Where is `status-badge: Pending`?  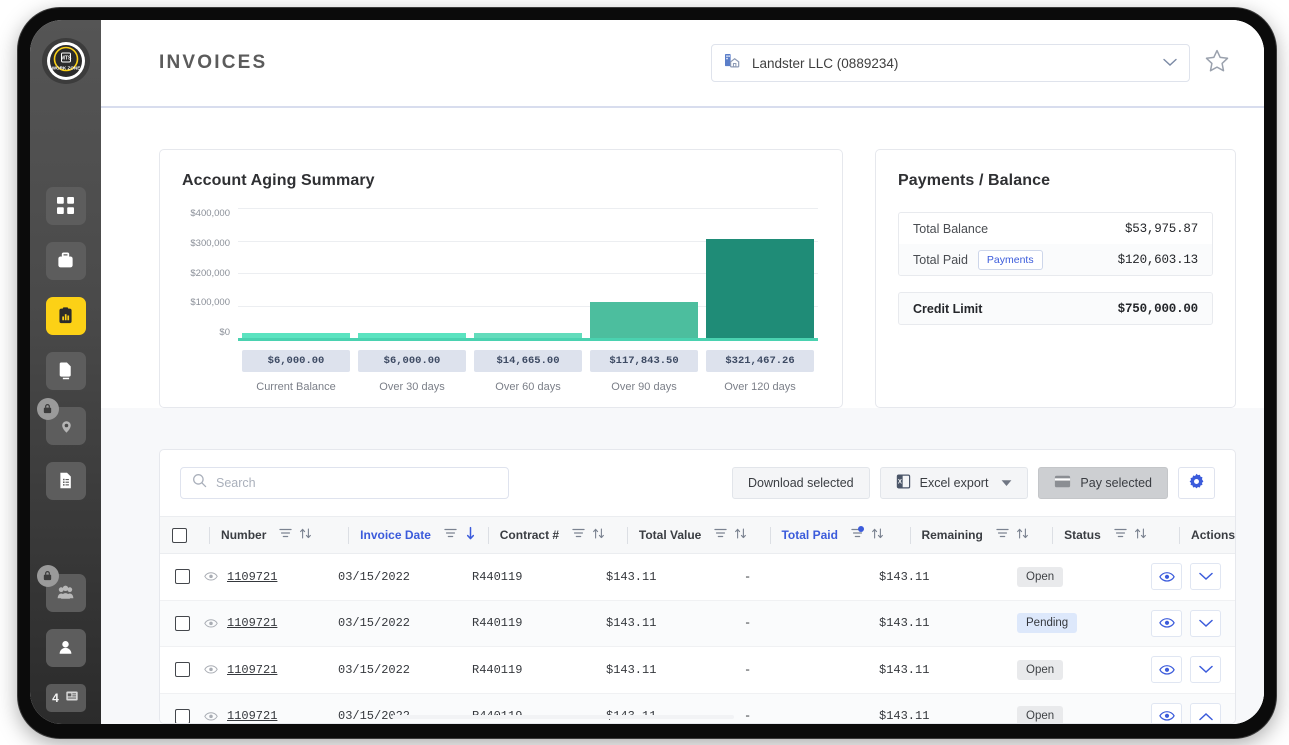
status-badge: Pending is located at coordinates (1047, 623).